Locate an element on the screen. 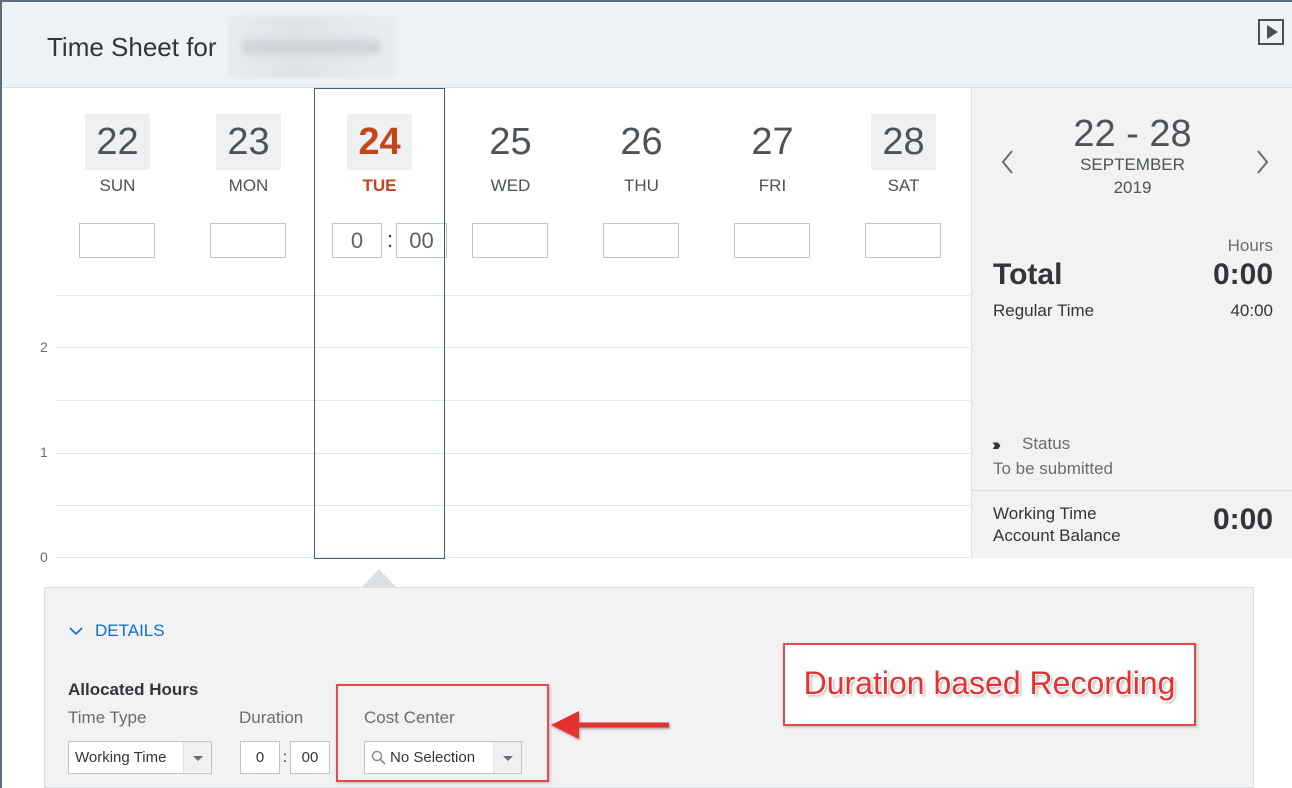  y-axis-label: 2 is located at coordinates (44, 347).